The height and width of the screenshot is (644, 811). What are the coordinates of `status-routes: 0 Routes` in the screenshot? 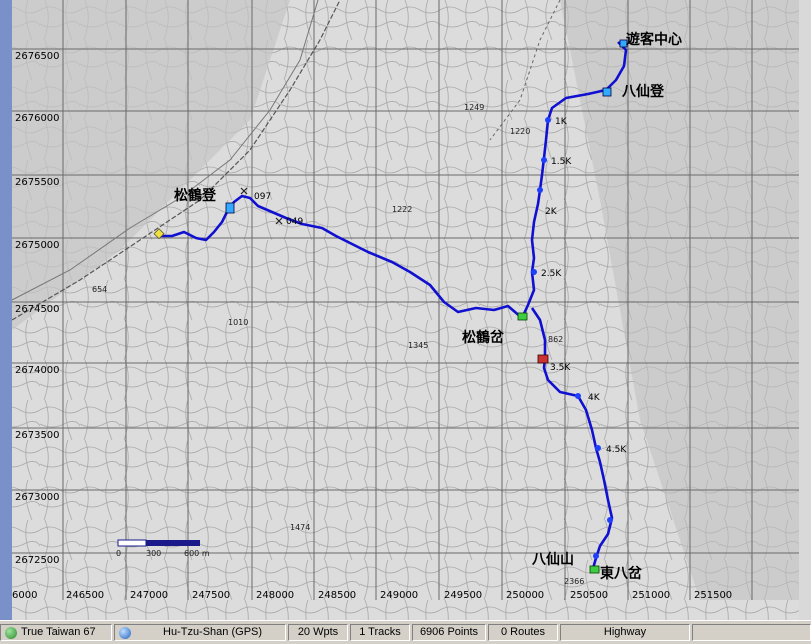 It's located at (523, 632).